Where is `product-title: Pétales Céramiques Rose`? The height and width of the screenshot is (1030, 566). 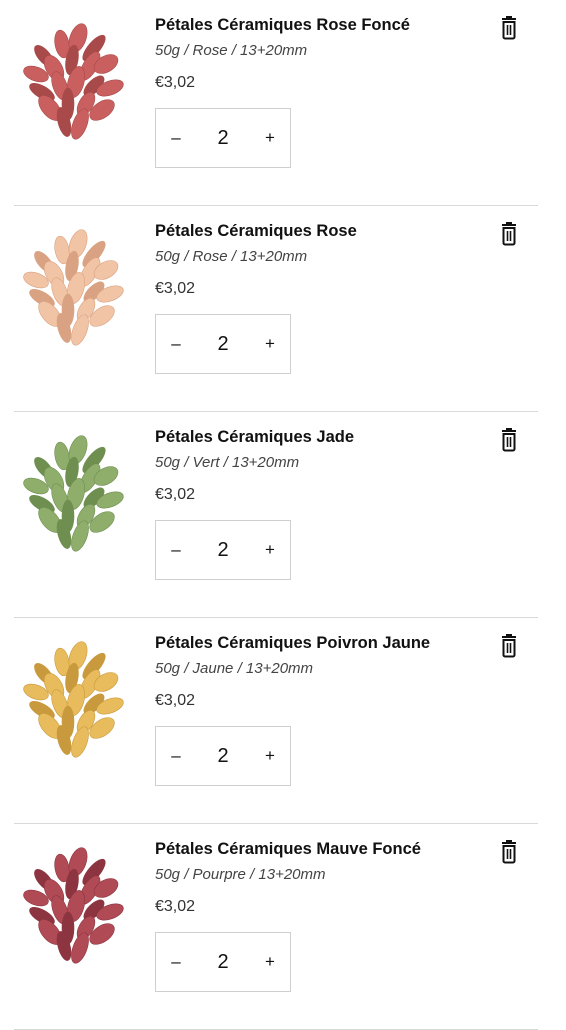
product-title: Pétales Céramiques Rose is located at coordinates (325, 231).